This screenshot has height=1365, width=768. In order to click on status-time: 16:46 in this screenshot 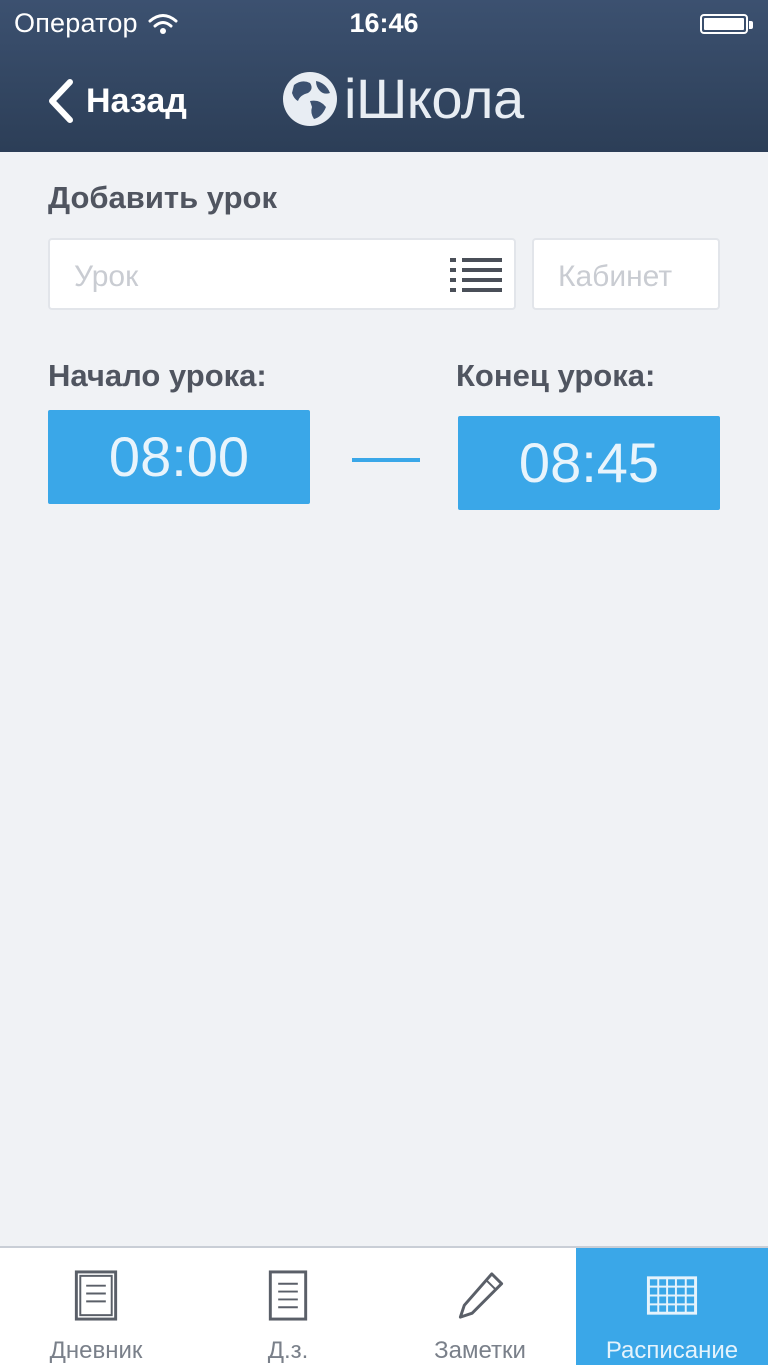, I will do `click(384, 23)`.